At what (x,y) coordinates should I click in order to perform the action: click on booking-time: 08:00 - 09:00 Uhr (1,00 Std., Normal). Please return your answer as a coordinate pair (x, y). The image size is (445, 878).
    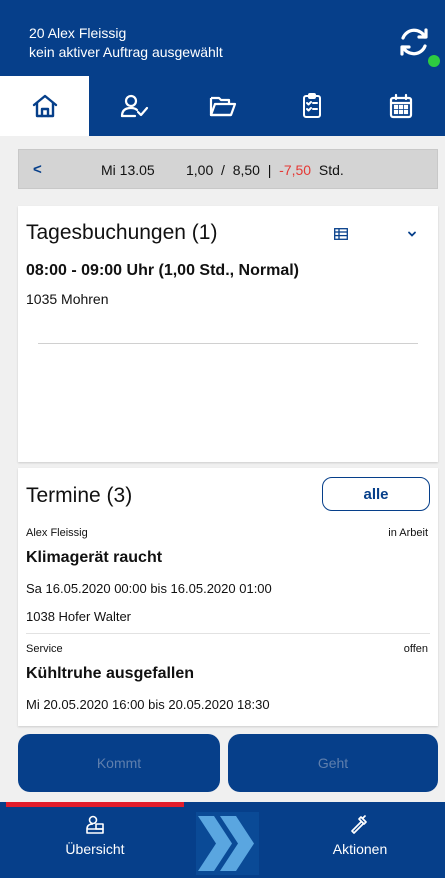
    Looking at the image, I should click on (162, 271).